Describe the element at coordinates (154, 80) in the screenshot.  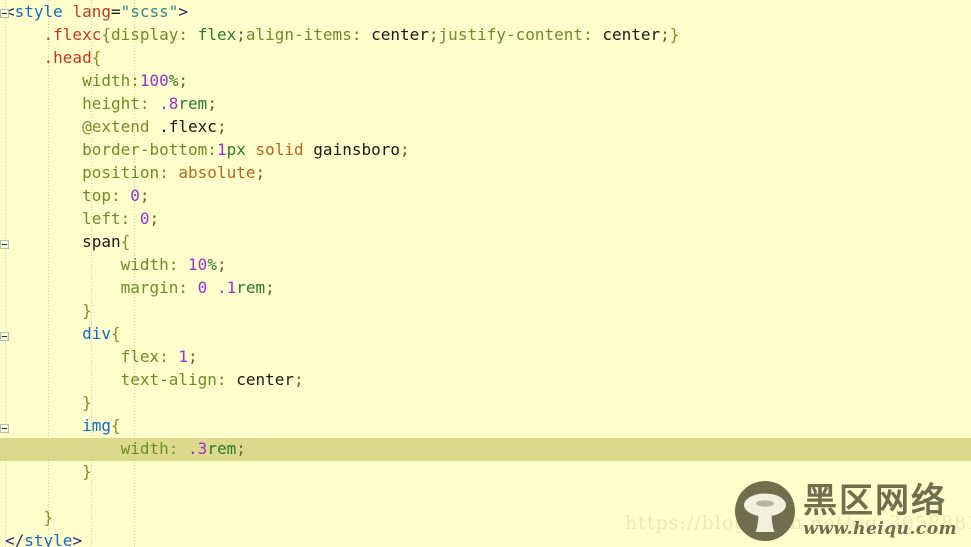
I see `code-token: 100` at that location.